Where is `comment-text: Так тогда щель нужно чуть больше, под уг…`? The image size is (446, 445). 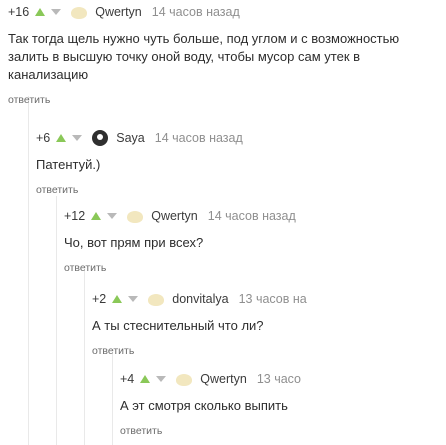 comment-text: Так тогда щель нужно чуть больше, под уг… is located at coordinates (204, 56).